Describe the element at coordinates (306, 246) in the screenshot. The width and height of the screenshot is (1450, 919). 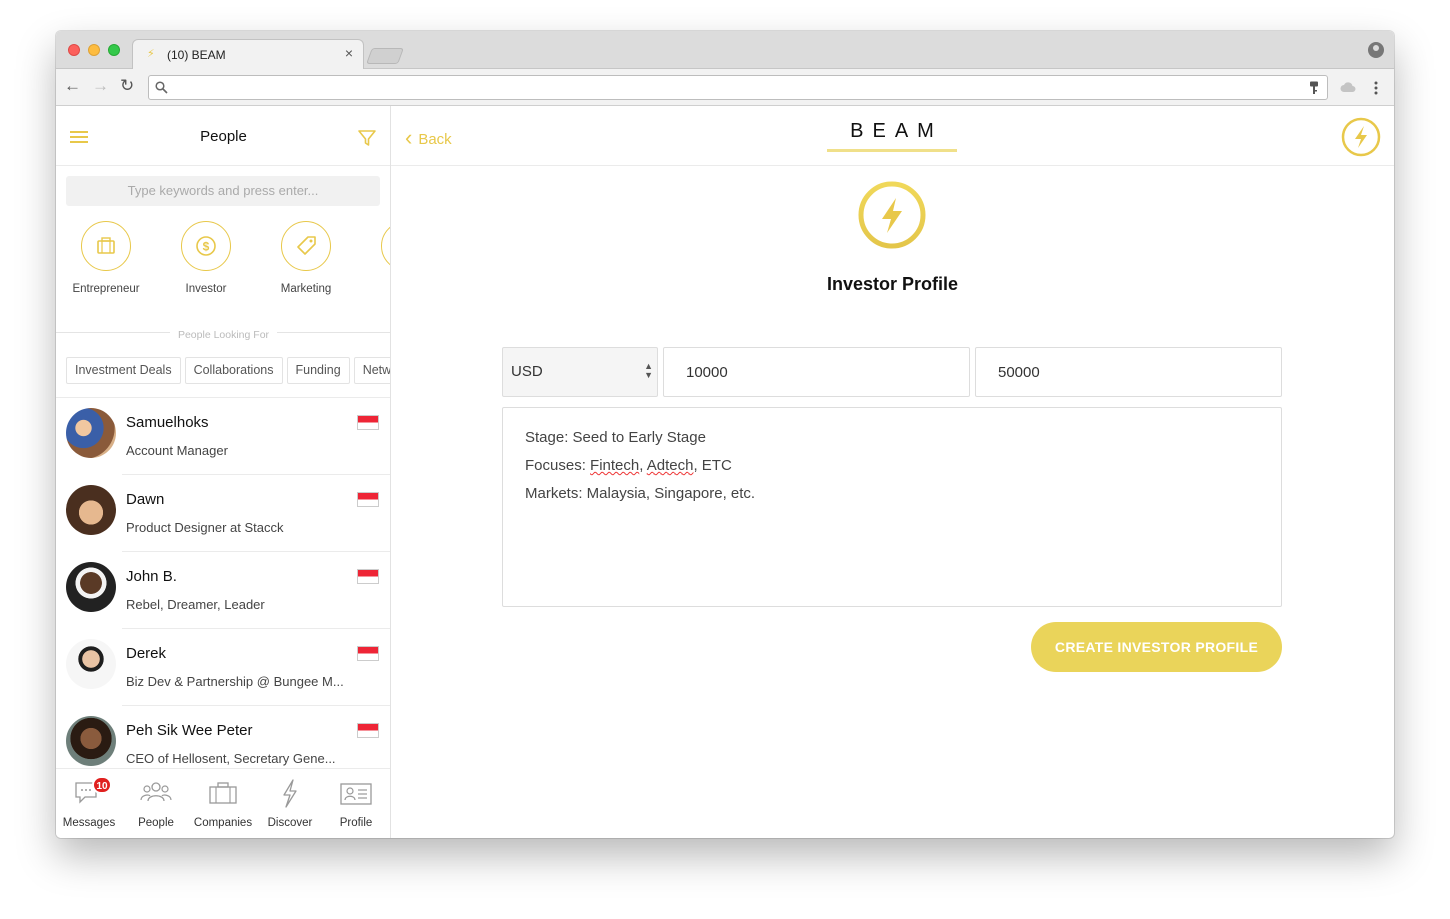
I see `tag-icon` at that location.